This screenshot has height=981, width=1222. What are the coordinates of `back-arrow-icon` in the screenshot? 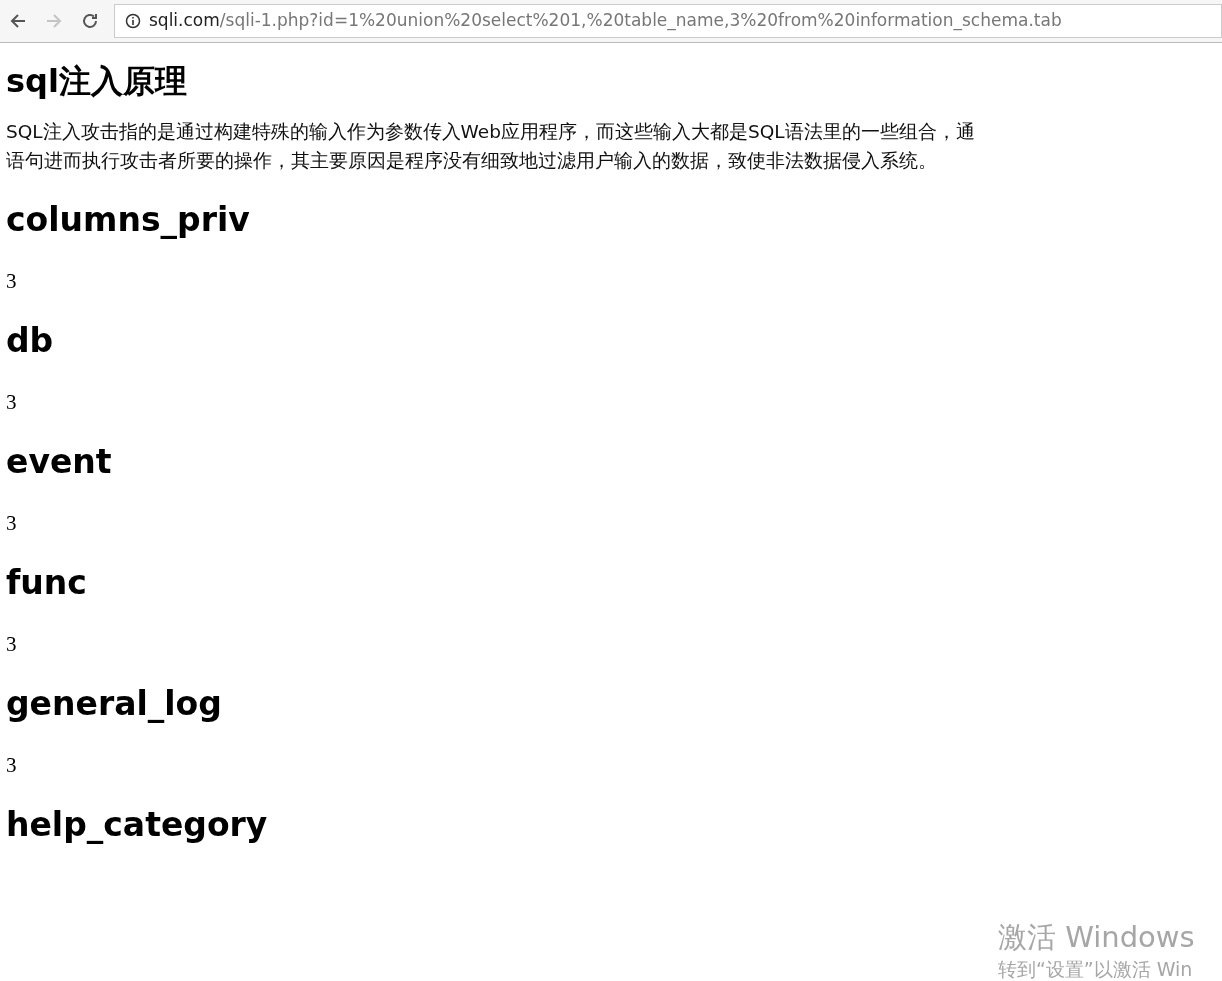 It's located at (18, 21).